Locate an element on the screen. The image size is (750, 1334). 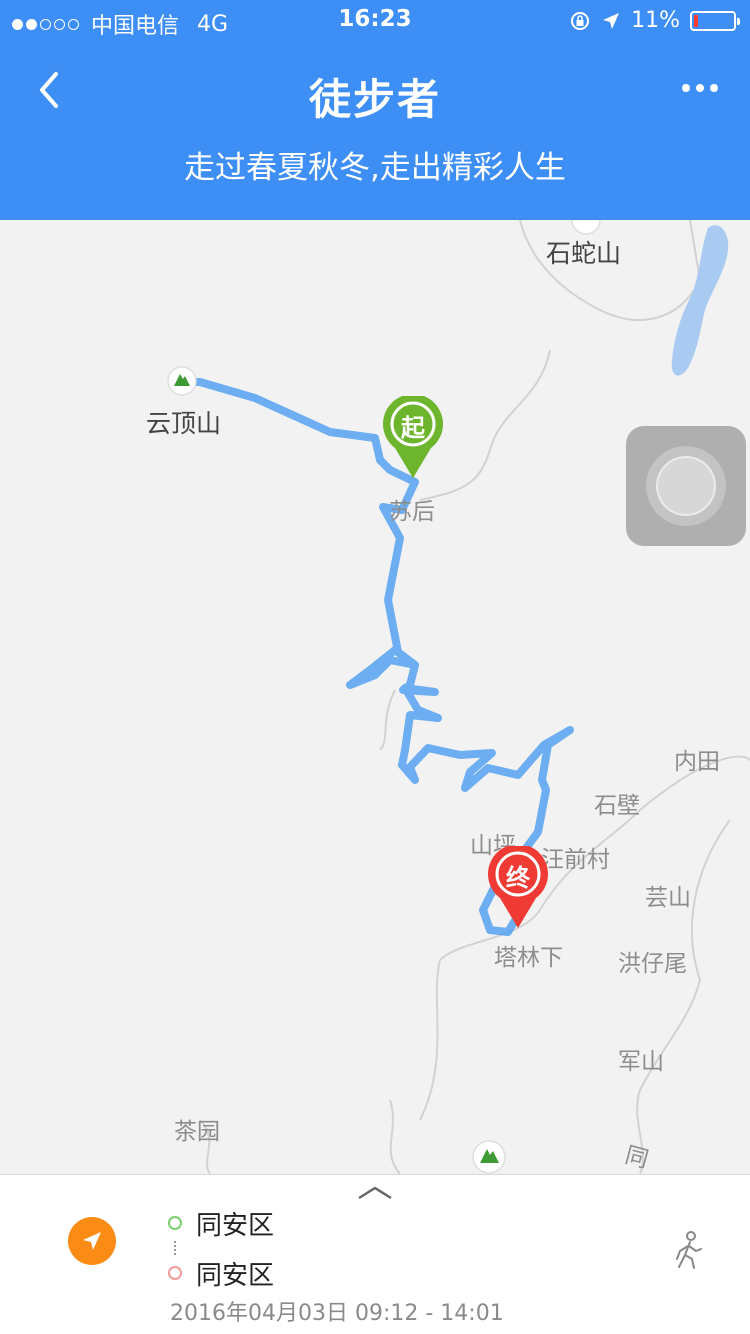
navigation-arrow-icon is located at coordinates (92, 1241).